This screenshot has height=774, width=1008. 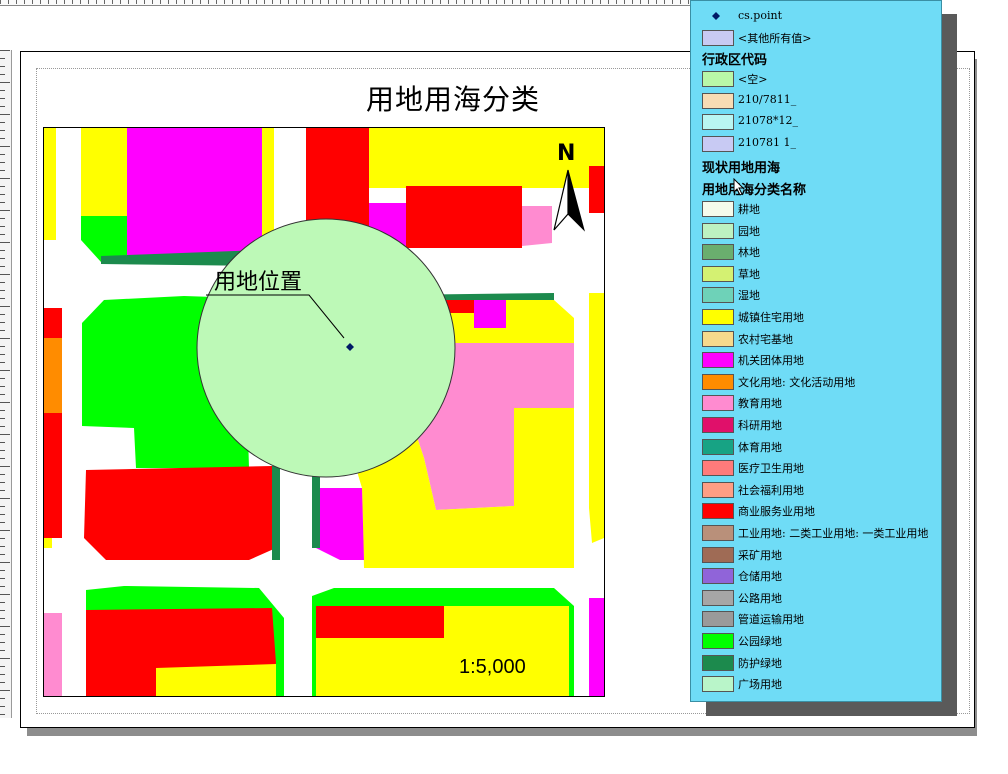 What do you see at coordinates (760, 641) in the screenshot?
I see `legend-label: 公园绿地` at bounding box center [760, 641].